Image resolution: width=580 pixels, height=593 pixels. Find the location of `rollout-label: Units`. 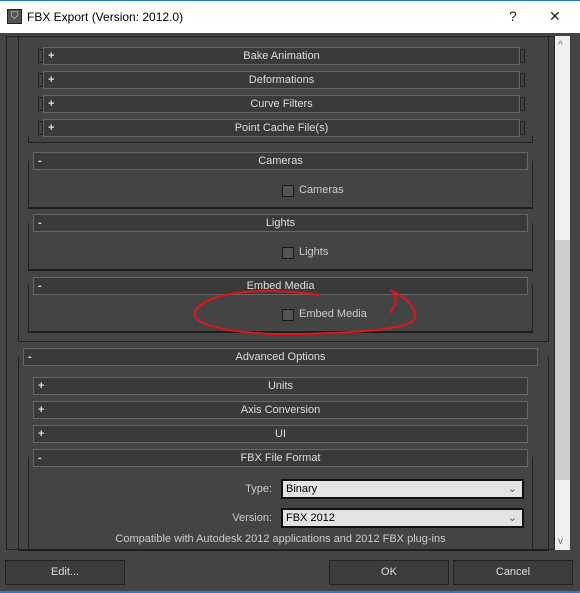

rollout-label: Units is located at coordinates (280, 386).